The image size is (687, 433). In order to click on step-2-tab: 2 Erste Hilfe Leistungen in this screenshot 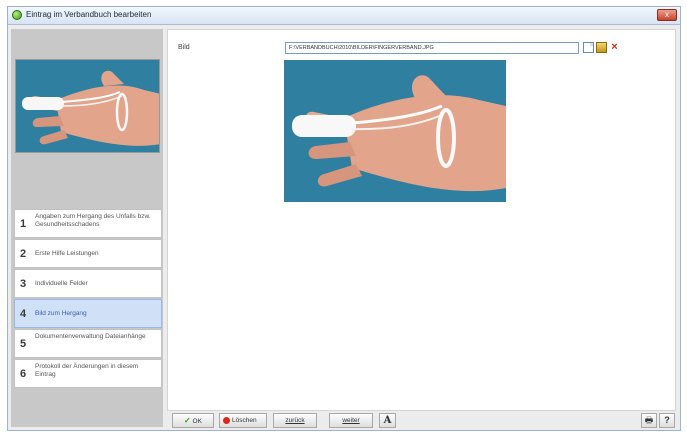, I will do `click(88, 253)`.